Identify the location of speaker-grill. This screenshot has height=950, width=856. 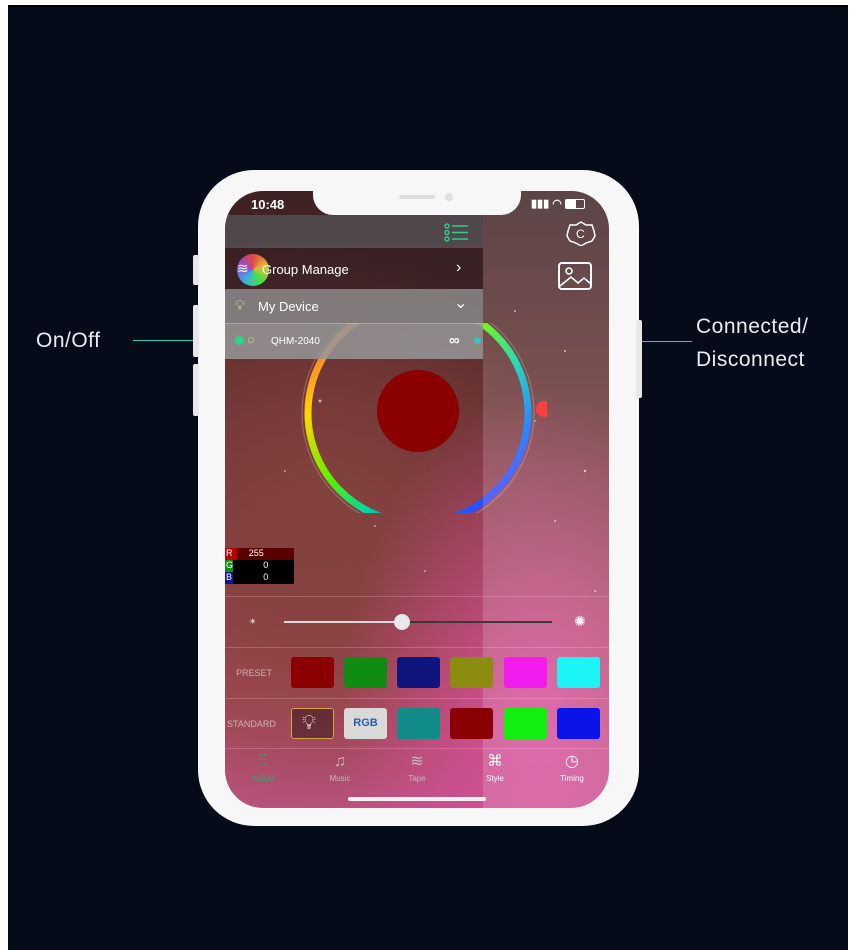
(417, 197).